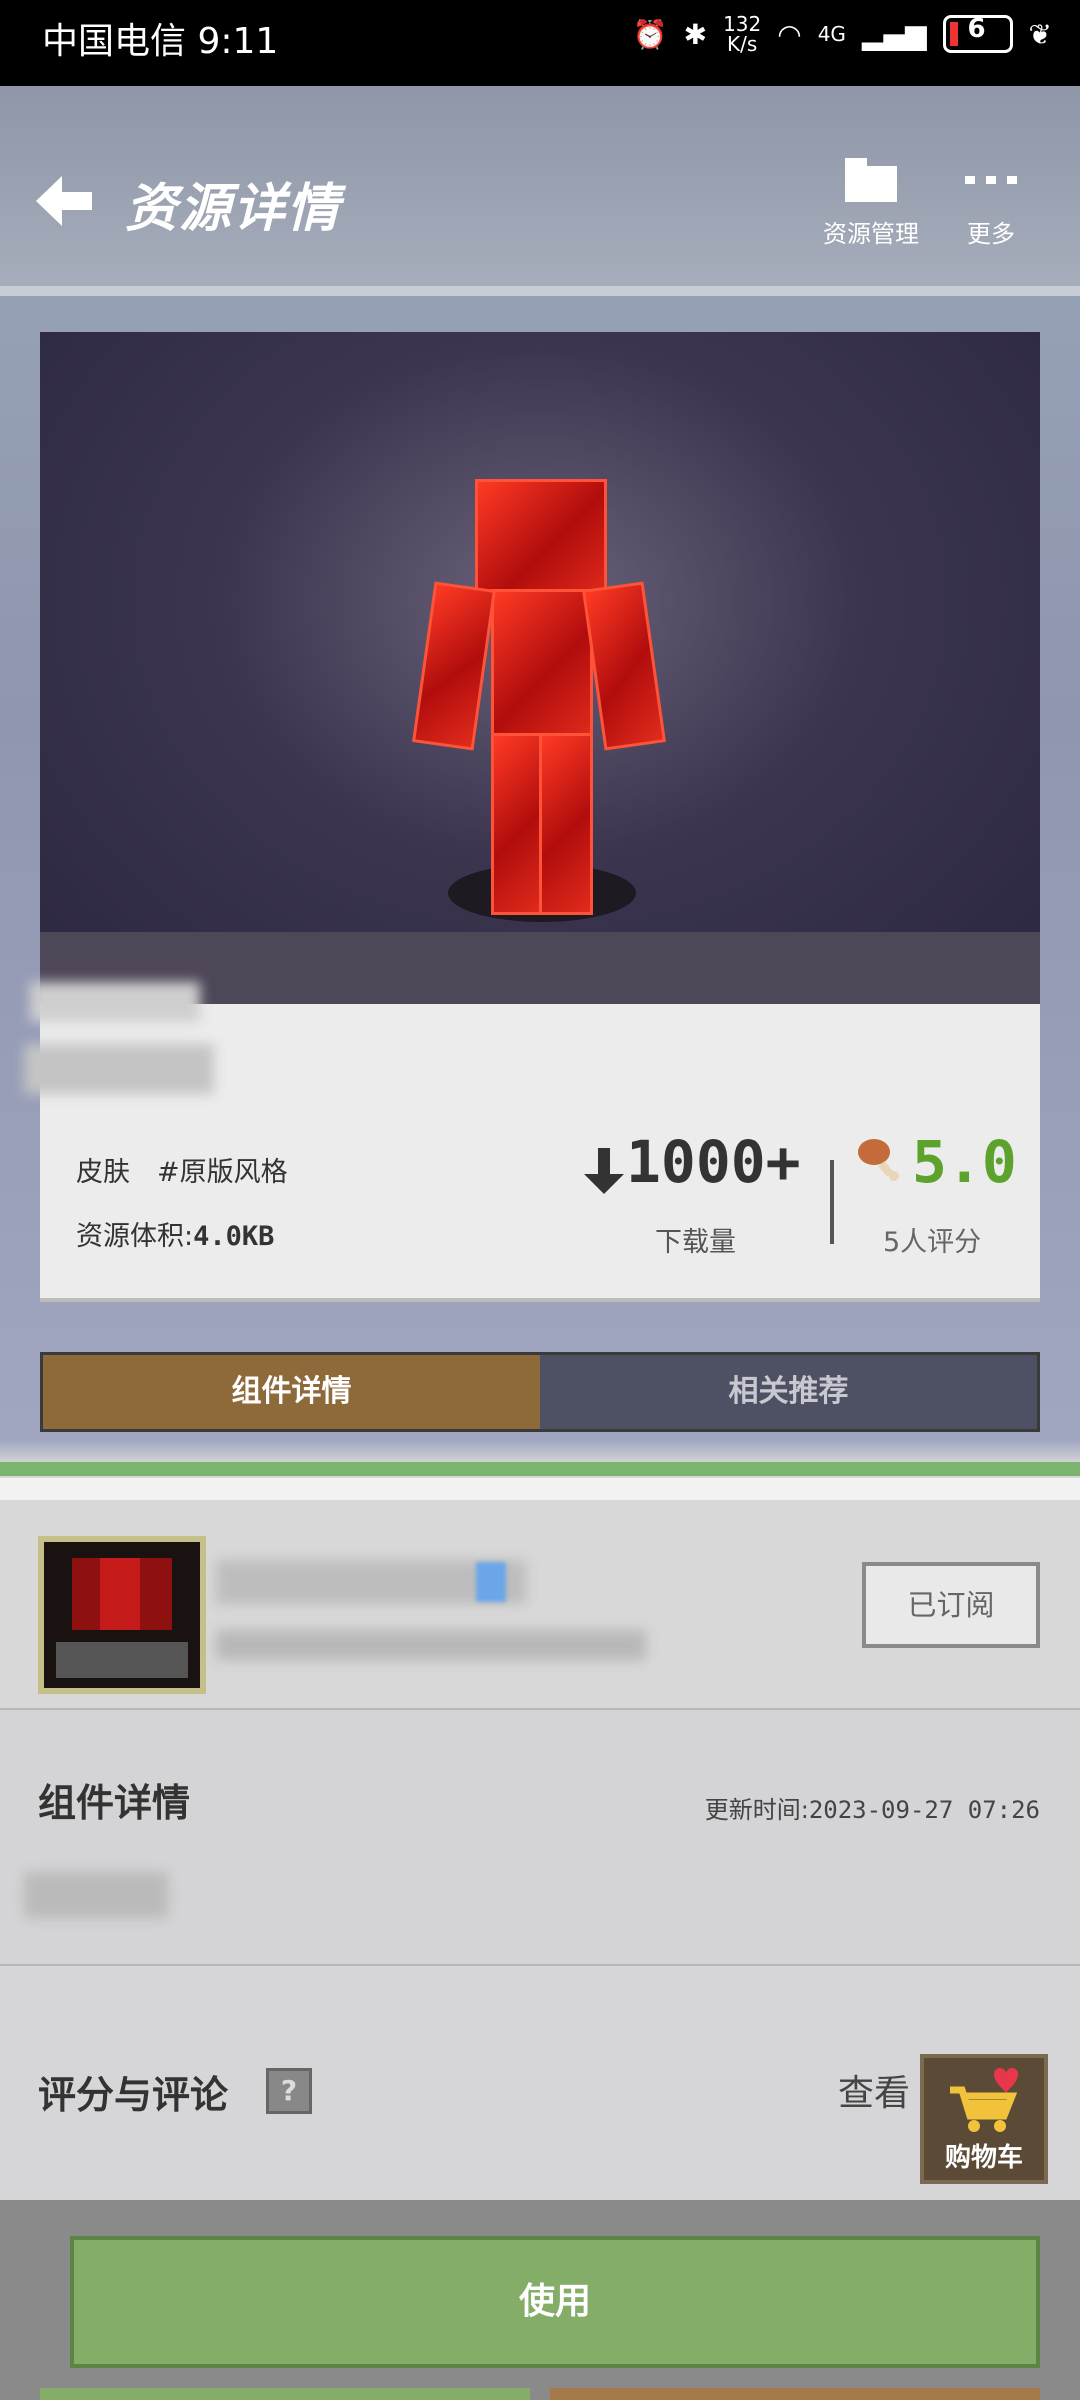  What do you see at coordinates (932, 1242) in the screenshot?
I see `rating-count: 5人评分` at bounding box center [932, 1242].